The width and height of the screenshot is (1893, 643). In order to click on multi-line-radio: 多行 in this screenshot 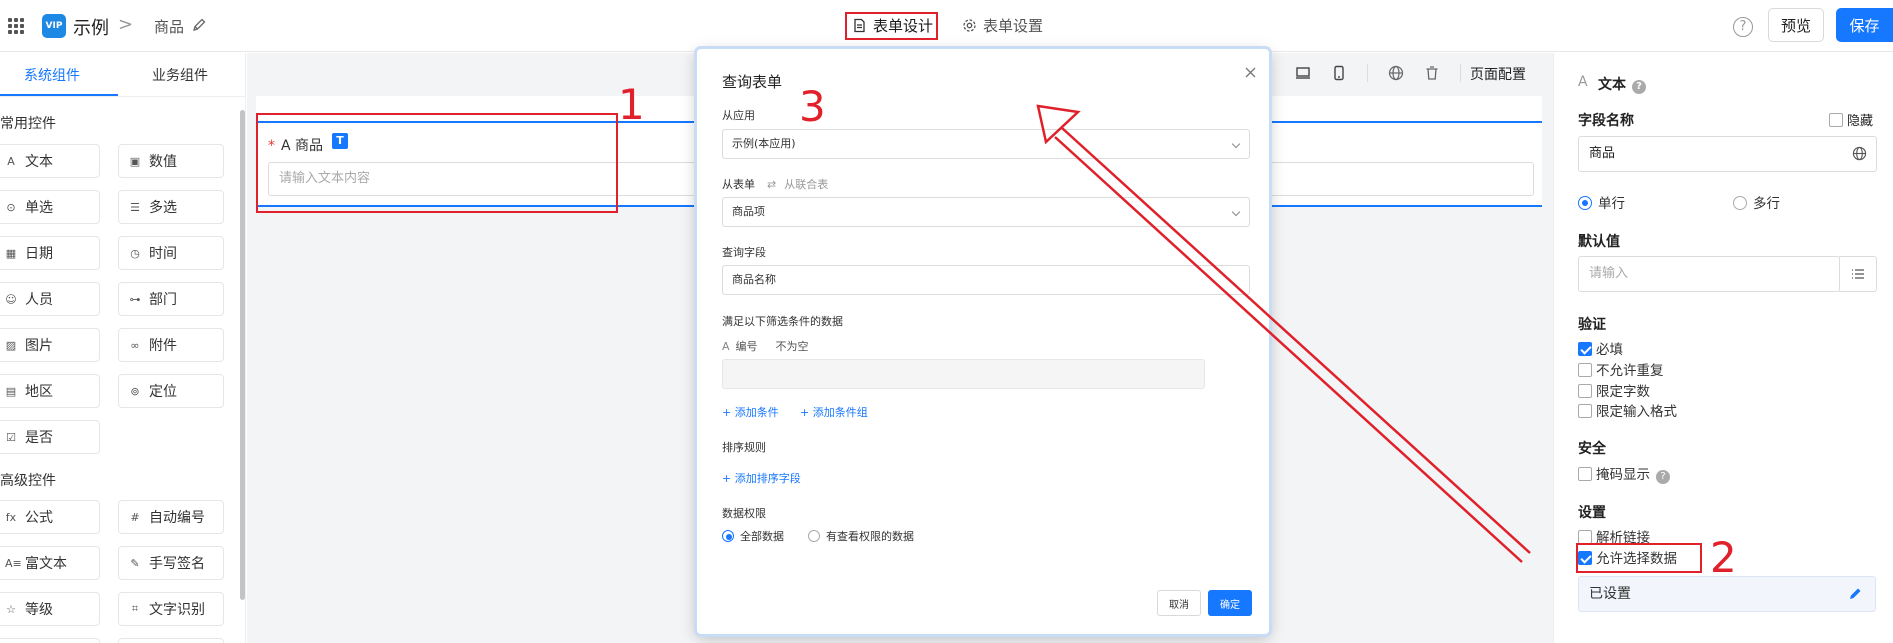, I will do `click(1756, 202)`.